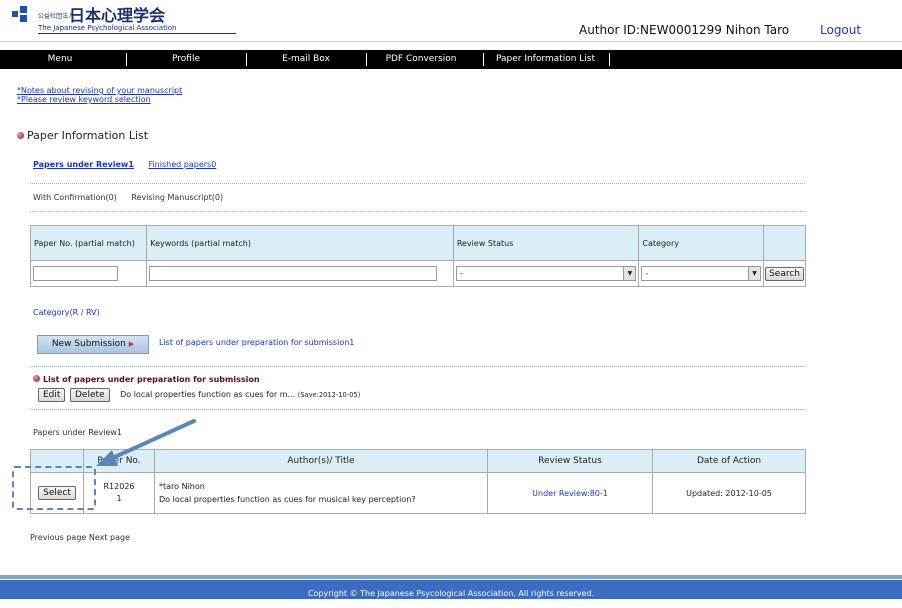 The image size is (902, 608). I want to click on new-submission-label: New Submission, so click(88, 344).